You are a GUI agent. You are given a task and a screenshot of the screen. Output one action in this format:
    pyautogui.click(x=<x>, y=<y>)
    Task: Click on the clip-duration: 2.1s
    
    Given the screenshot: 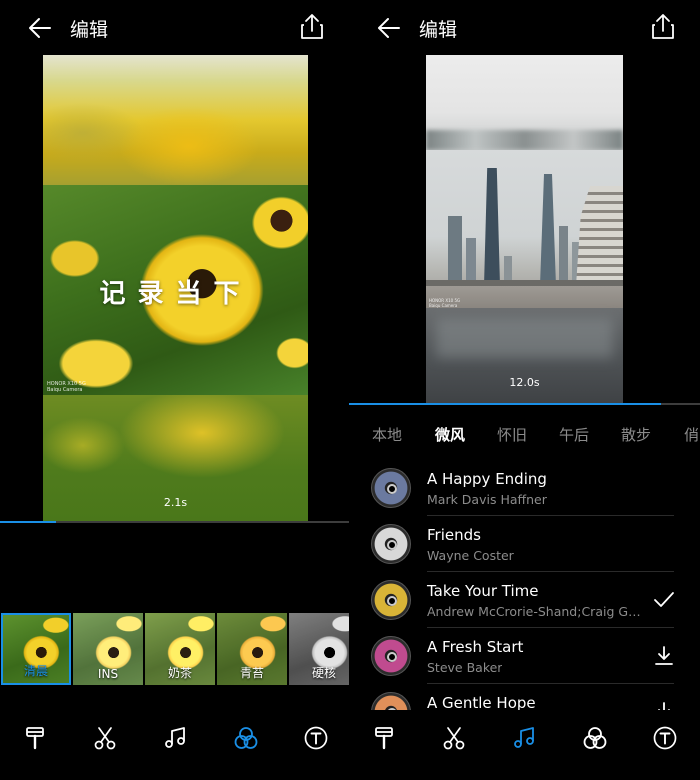 What is the action you would take?
    pyautogui.click(x=175, y=502)
    